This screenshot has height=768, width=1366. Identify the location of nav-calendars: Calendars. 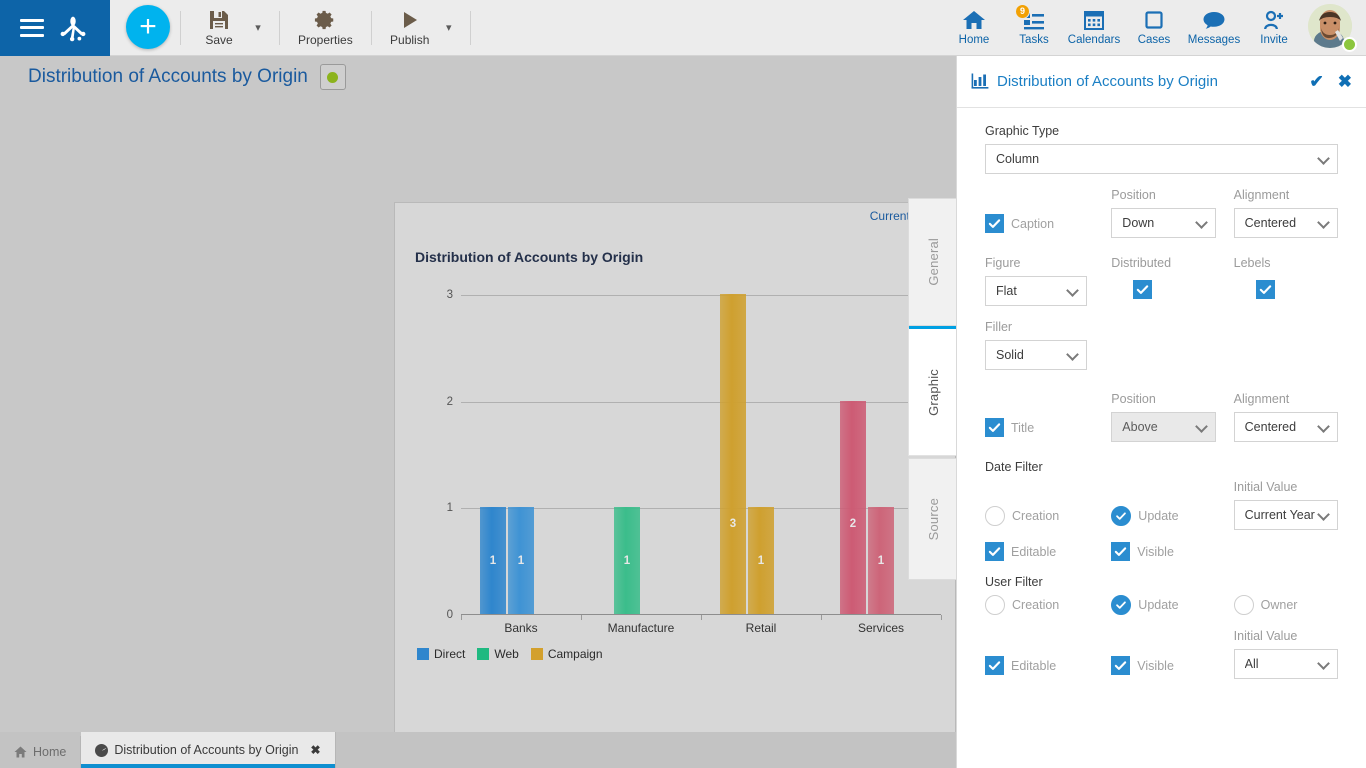
(1094, 28).